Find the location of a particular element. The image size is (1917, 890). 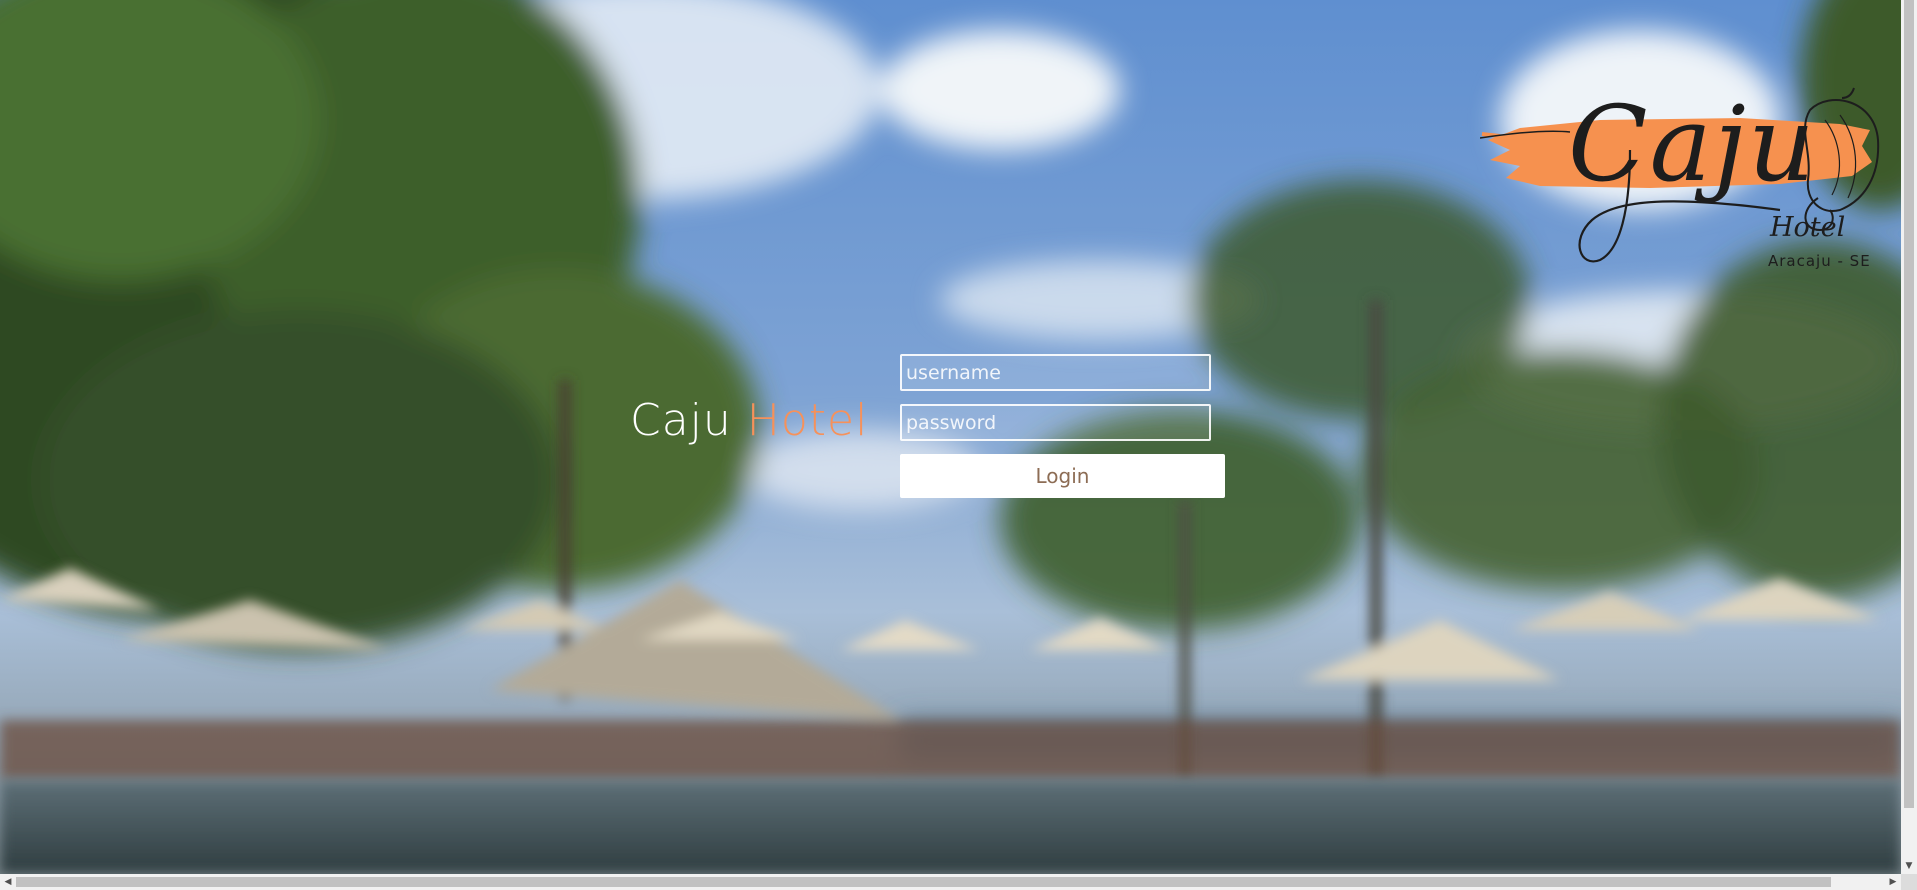

horizontal-scrollbar: ◀ ▶ is located at coordinates (950, 882).